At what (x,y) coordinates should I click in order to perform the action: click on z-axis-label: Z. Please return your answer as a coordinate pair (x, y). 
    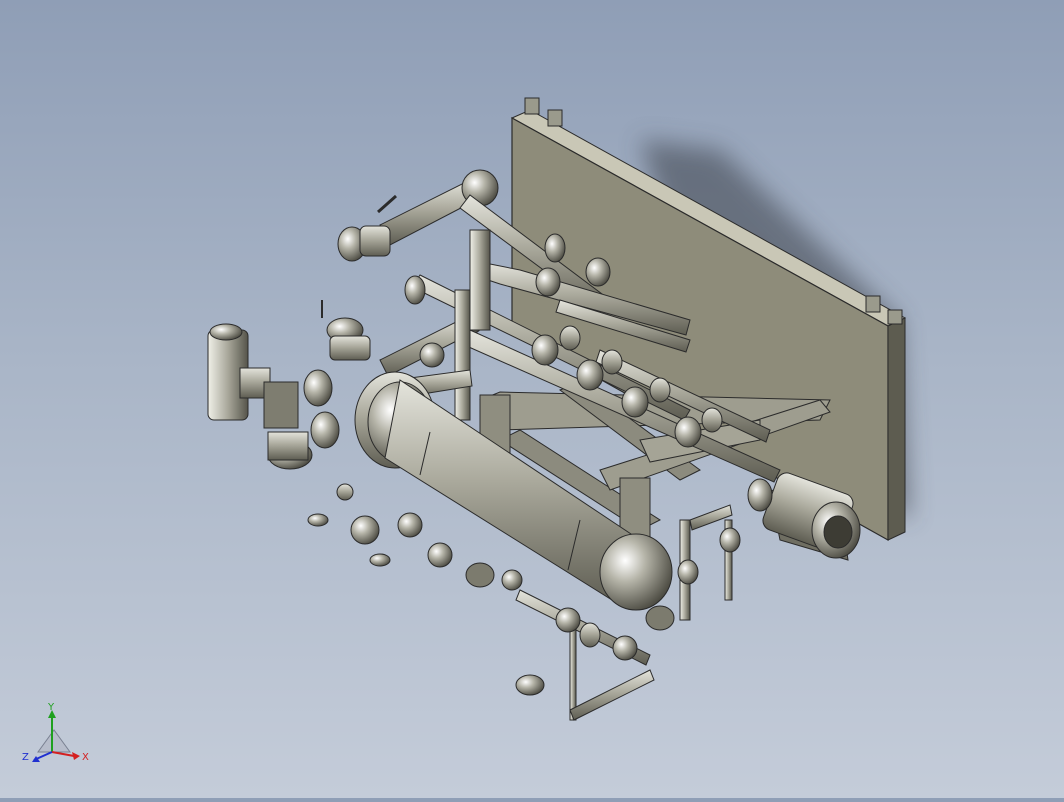
    Looking at the image, I should click on (25, 757).